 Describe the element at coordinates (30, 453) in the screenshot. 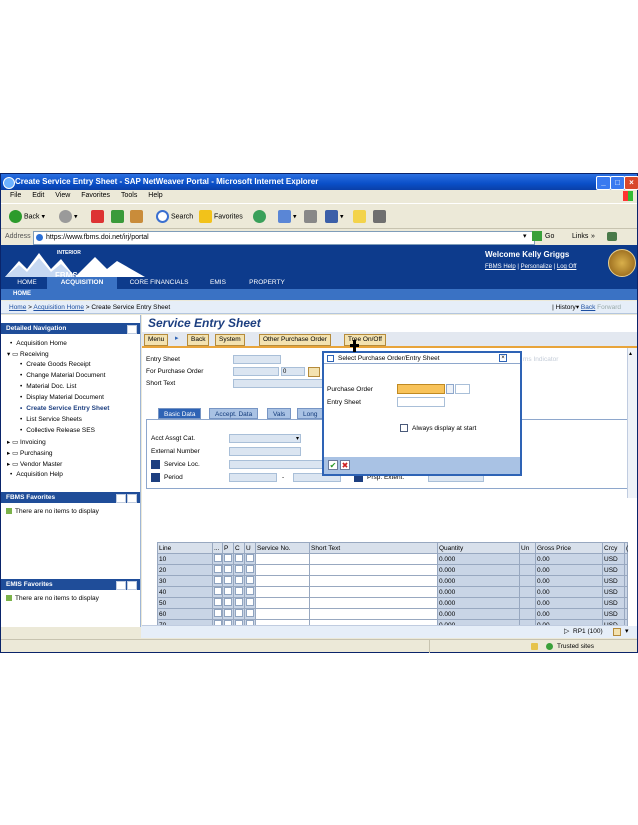

I see `nav-folder-purchasing: ▸ ▭ Purchasing` at that location.